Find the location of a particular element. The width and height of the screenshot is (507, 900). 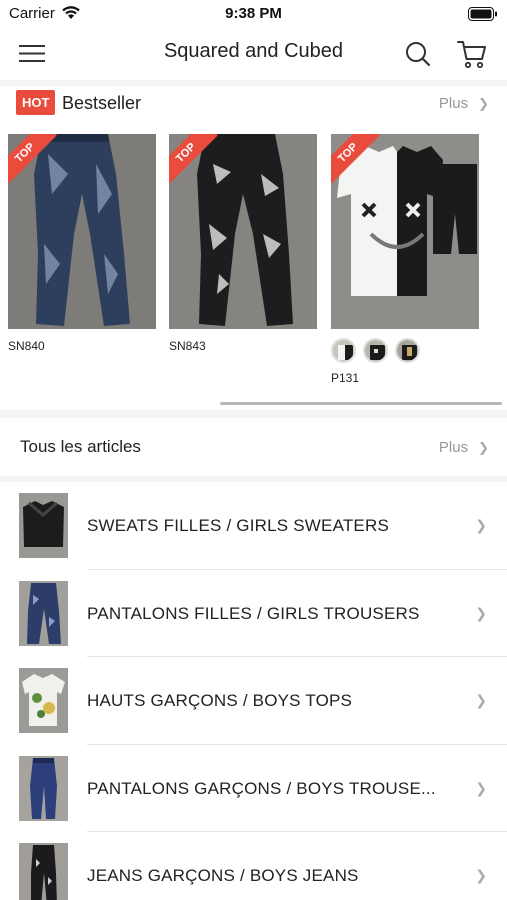

category-row: SWEATS FILLES / GIRLS SWEATERS ❯ is located at coordinates (253, 526).